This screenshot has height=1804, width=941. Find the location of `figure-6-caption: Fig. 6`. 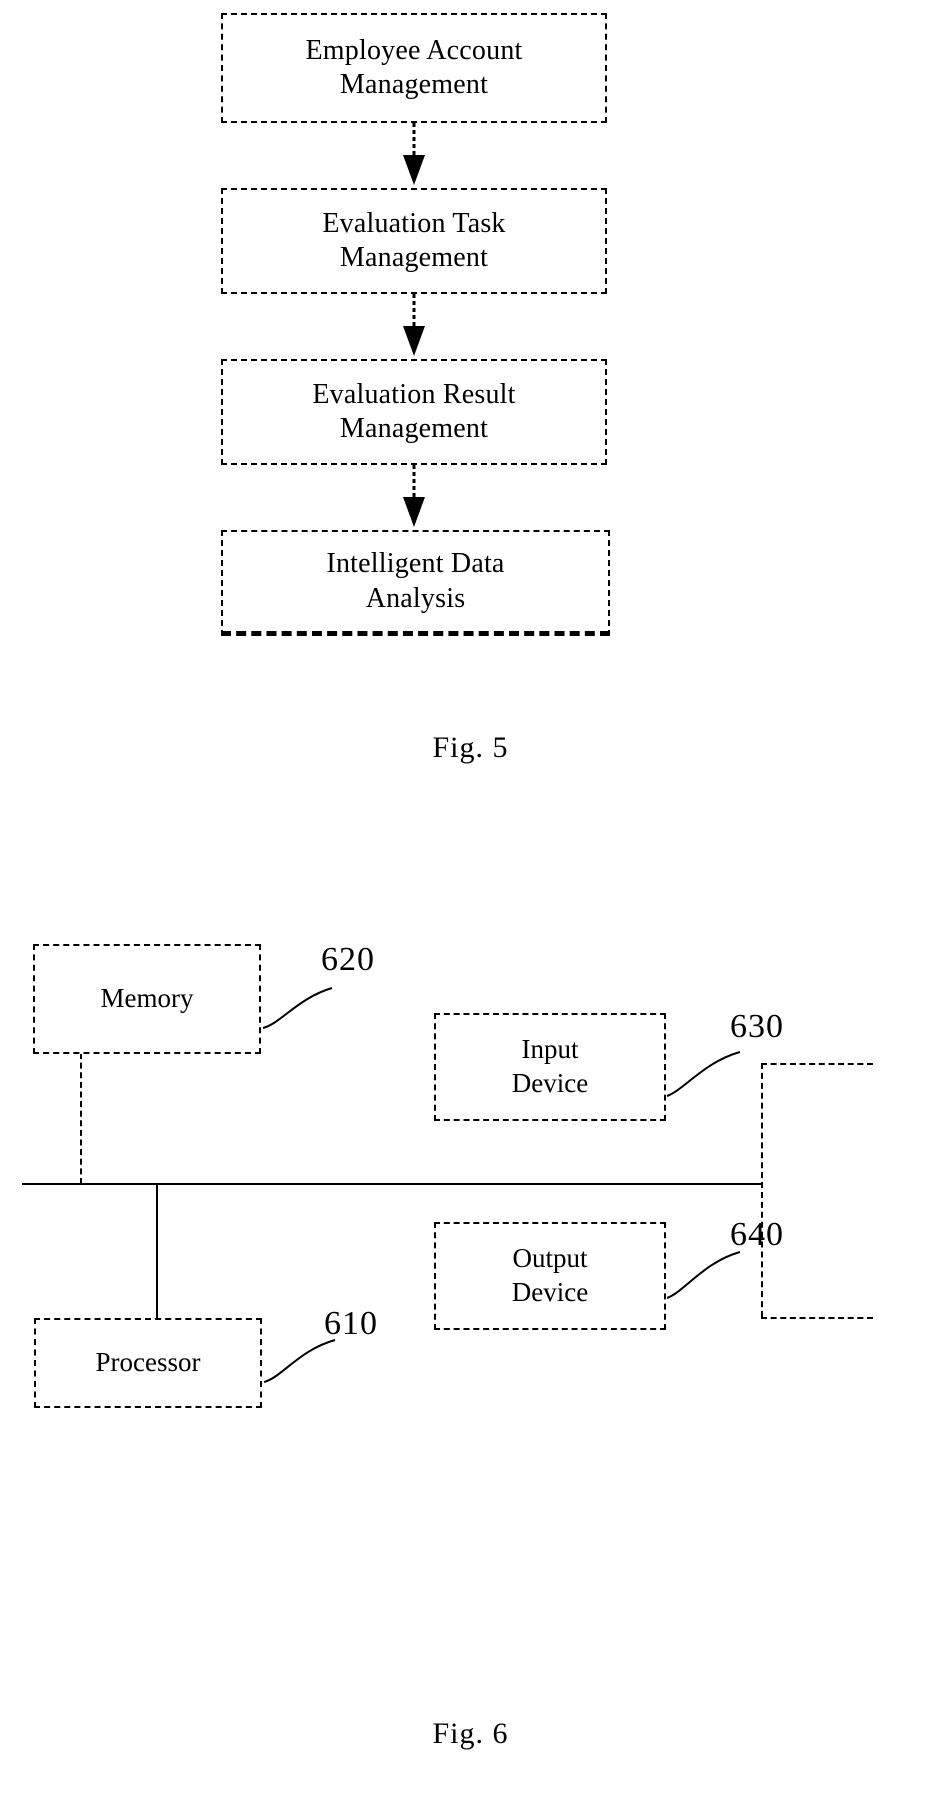

figure-6-caption: Fig. 6 is located at coordinates (470, 1733).